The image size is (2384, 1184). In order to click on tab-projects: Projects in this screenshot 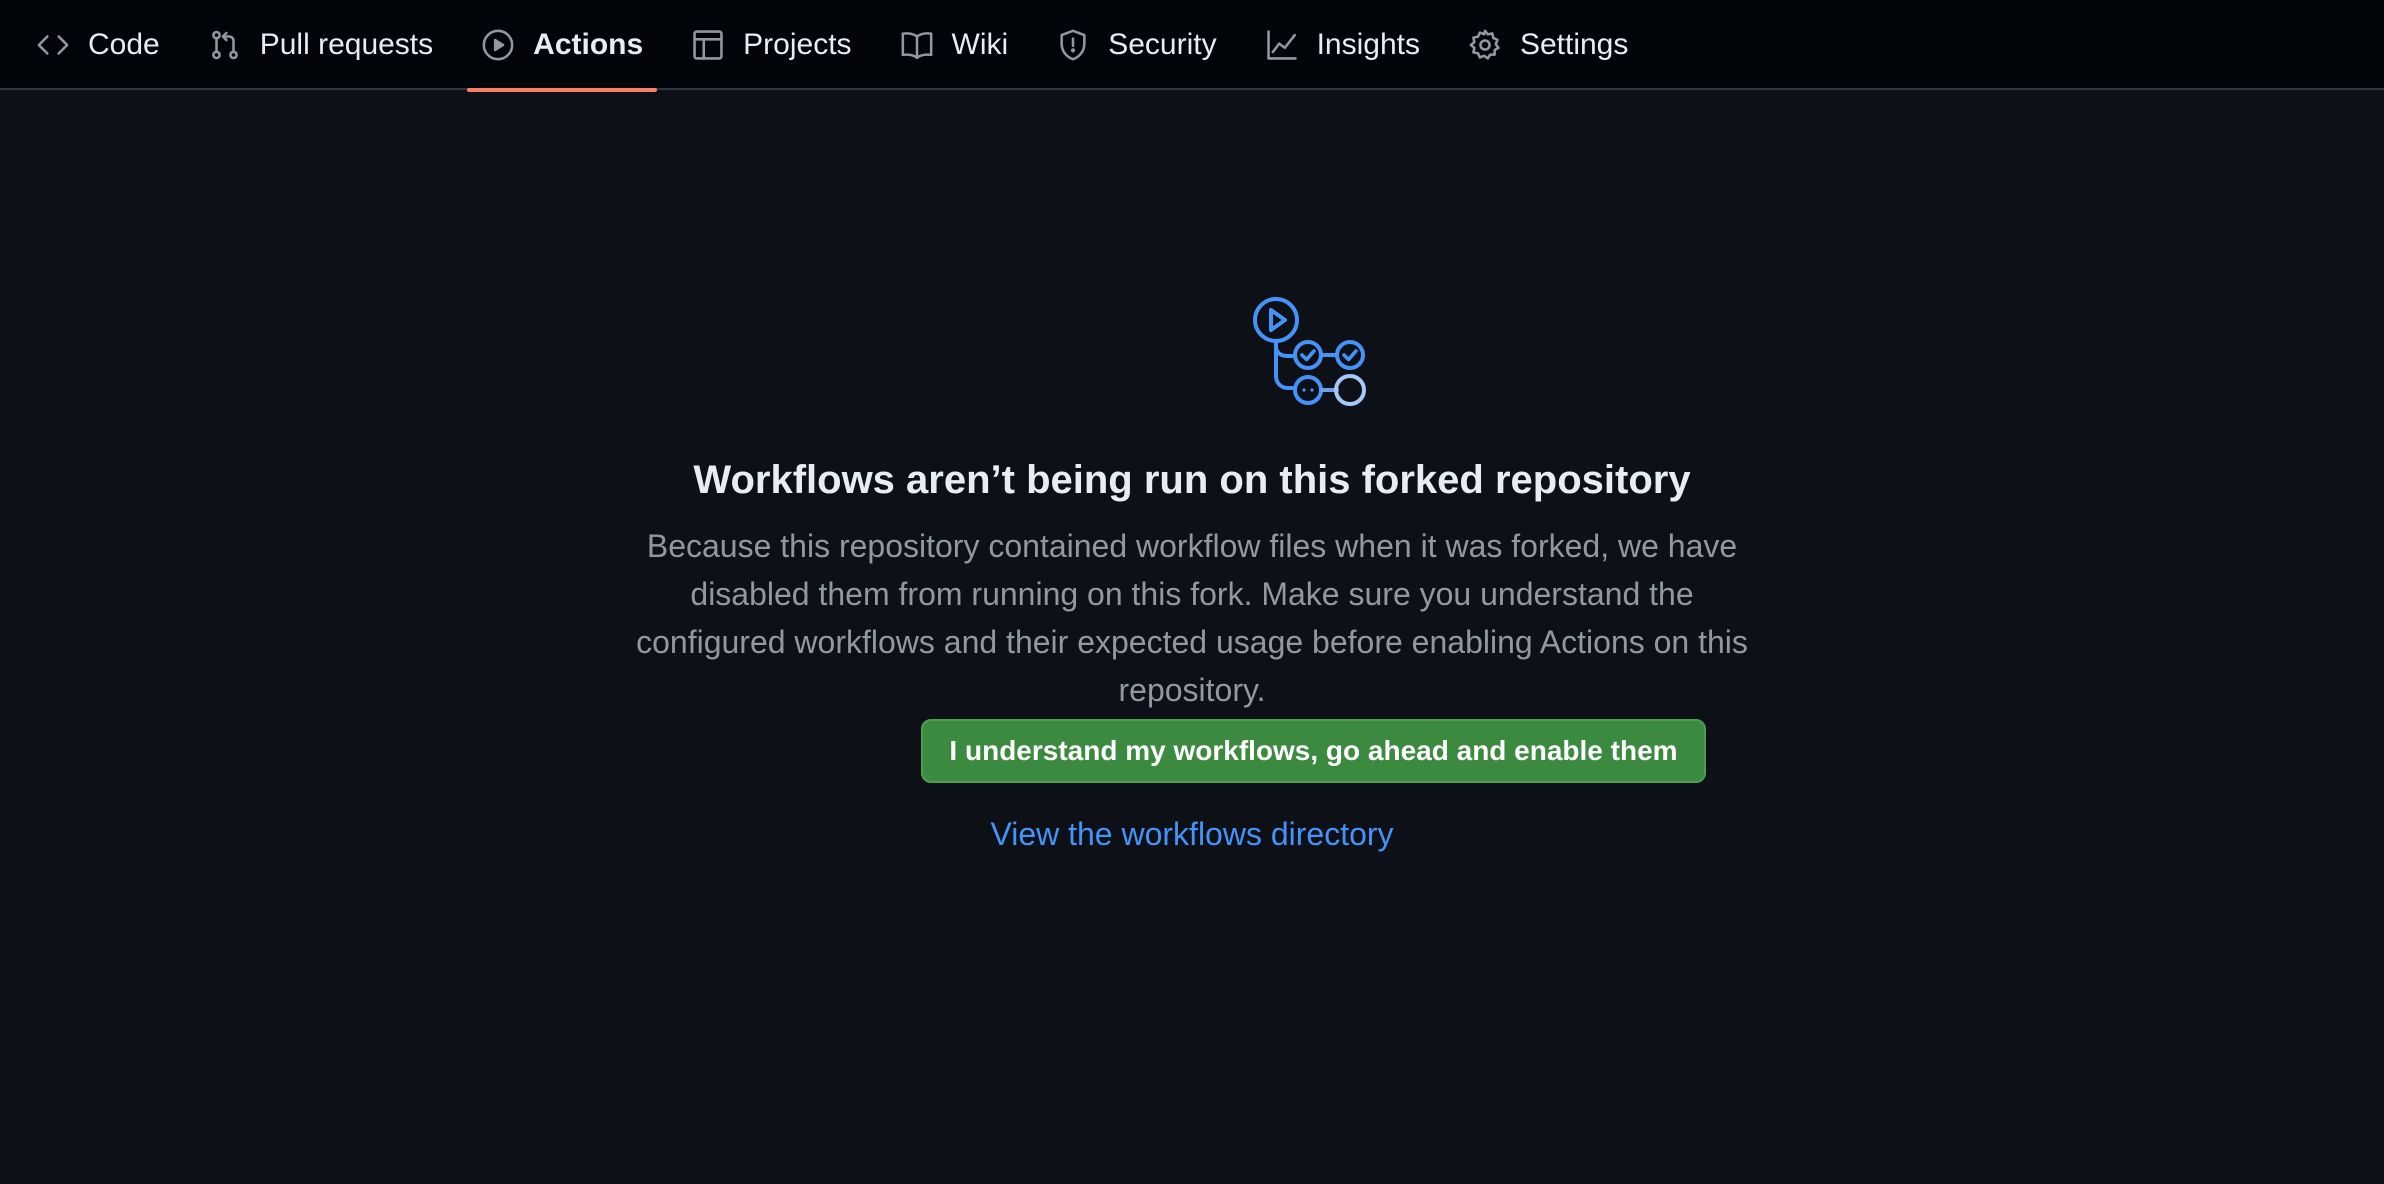, I will do `click(771, 45)`.